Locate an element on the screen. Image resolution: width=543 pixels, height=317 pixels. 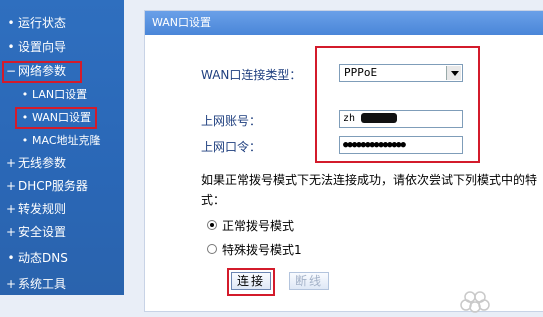
sidebar-item-label: 设置向导 is located at coordinates (42, 47).